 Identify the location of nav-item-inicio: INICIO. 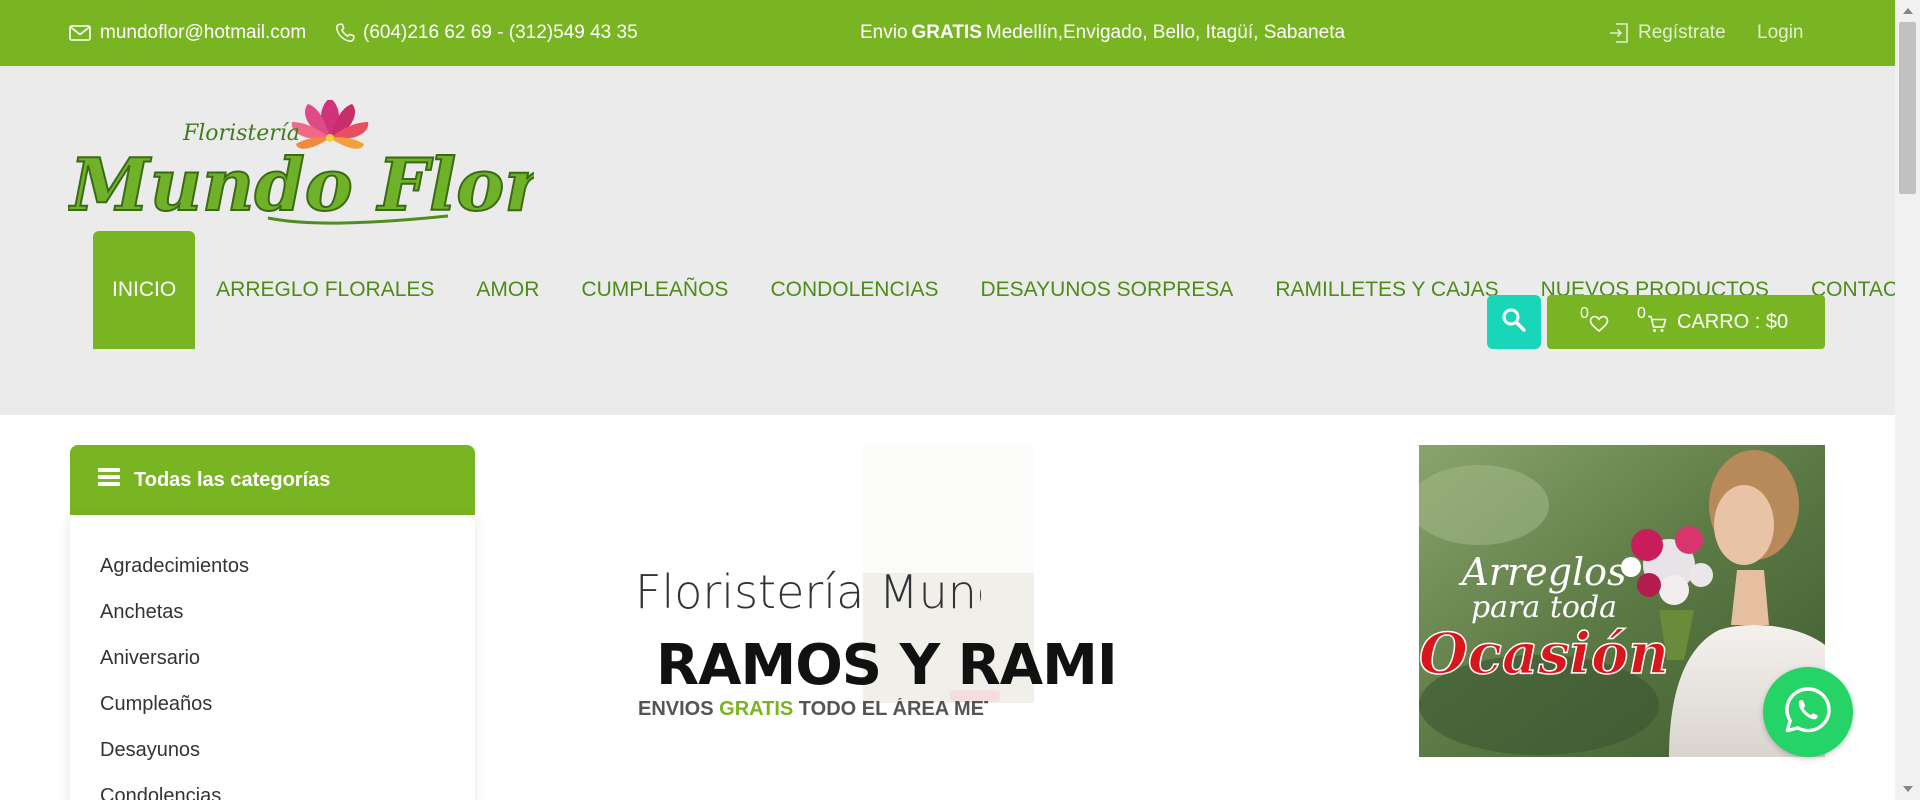
(144, 290).